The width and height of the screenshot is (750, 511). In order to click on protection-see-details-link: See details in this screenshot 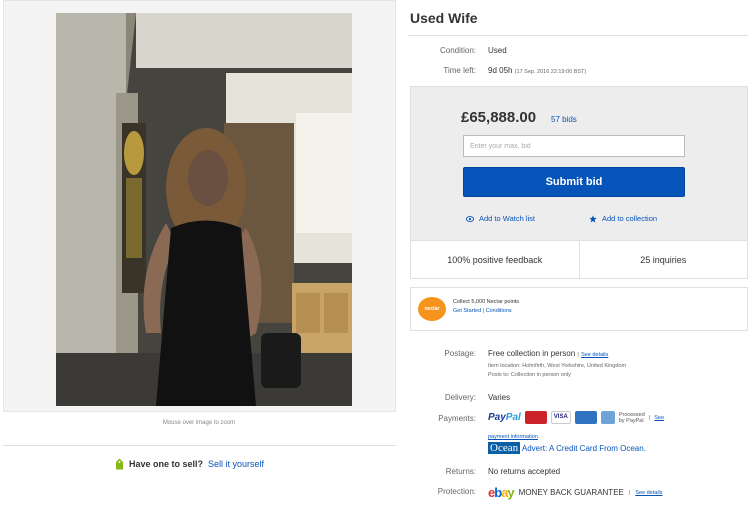, I will do `click(648, 493)`.